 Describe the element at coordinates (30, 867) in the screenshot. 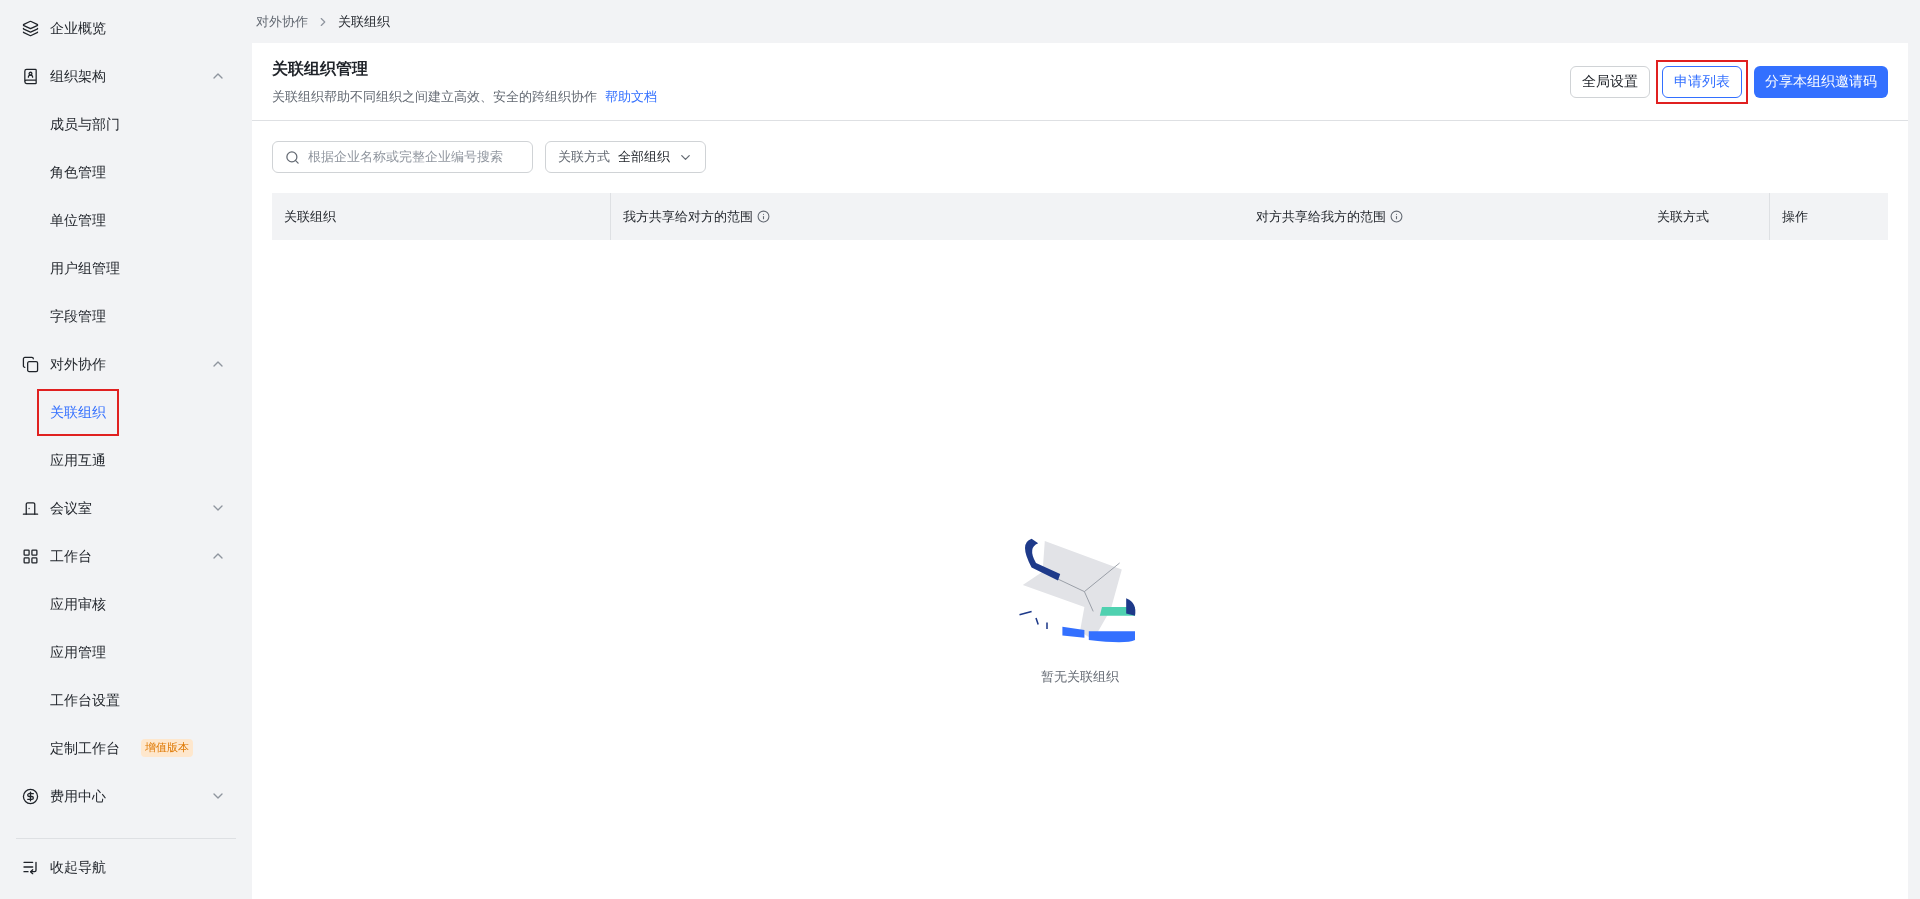

I see `collapse-icon` at that location.